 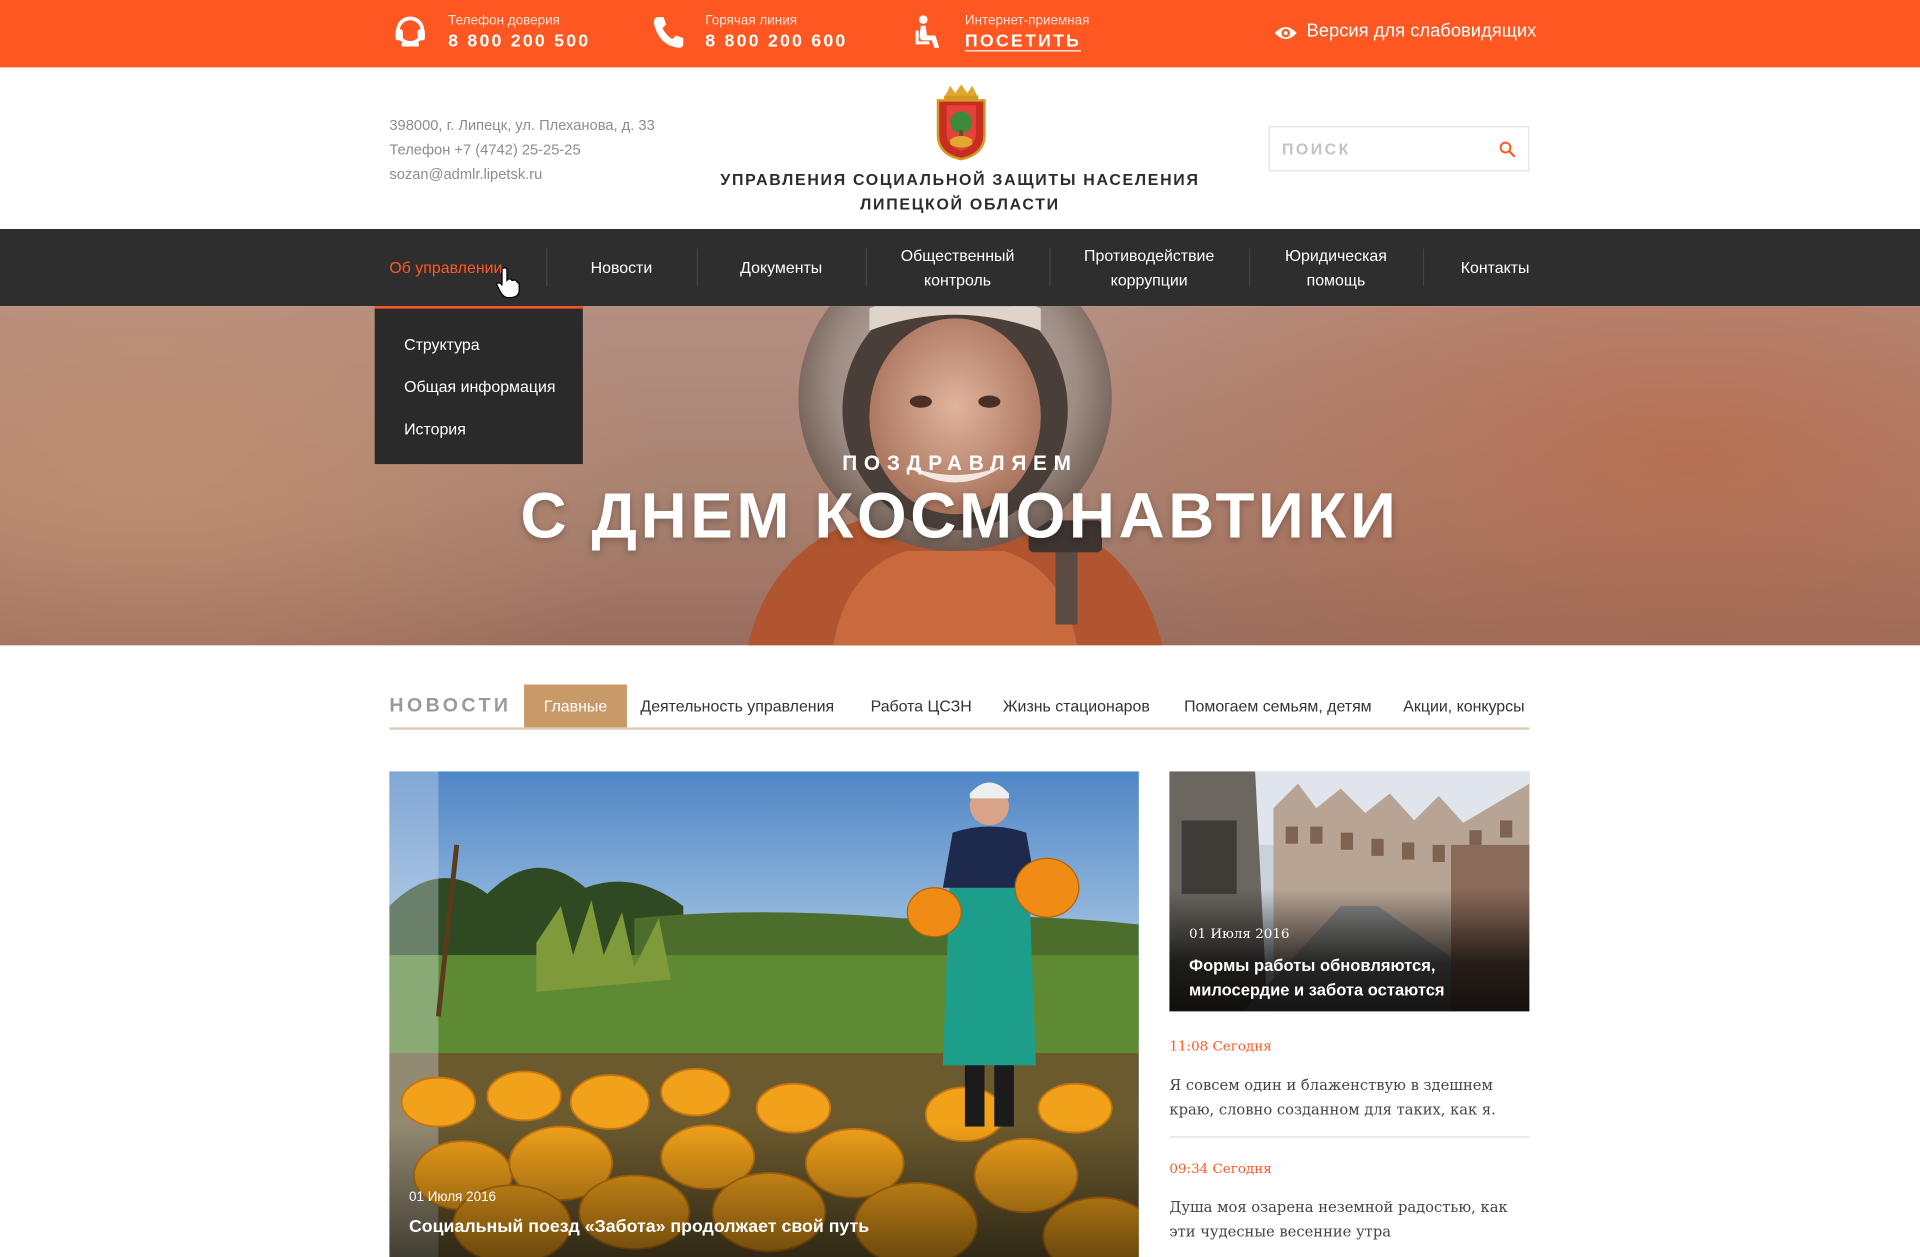 What do you see at coordinates (1278, 705) in the screenshot?
I see `tab-family-help: Помогаем семьям, детям` at bounding box center [1278, 705].